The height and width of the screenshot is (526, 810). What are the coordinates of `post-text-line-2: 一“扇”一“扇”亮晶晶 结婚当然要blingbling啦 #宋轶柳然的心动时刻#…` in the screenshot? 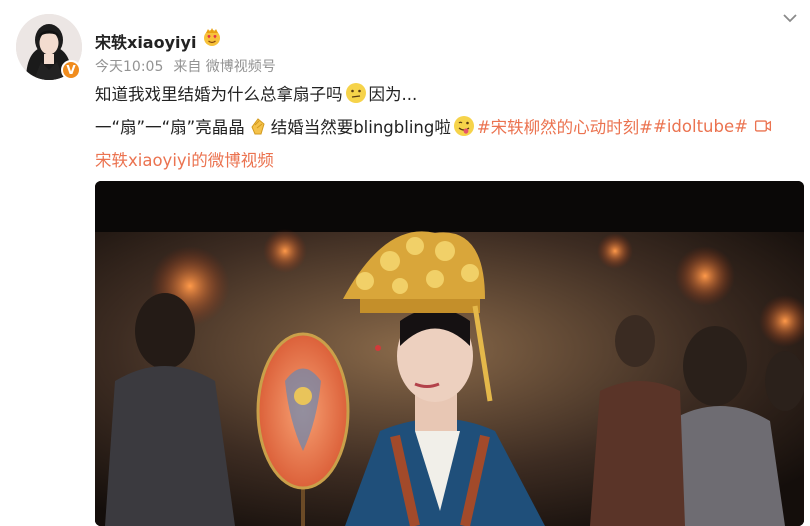 It's located at (434, 126).